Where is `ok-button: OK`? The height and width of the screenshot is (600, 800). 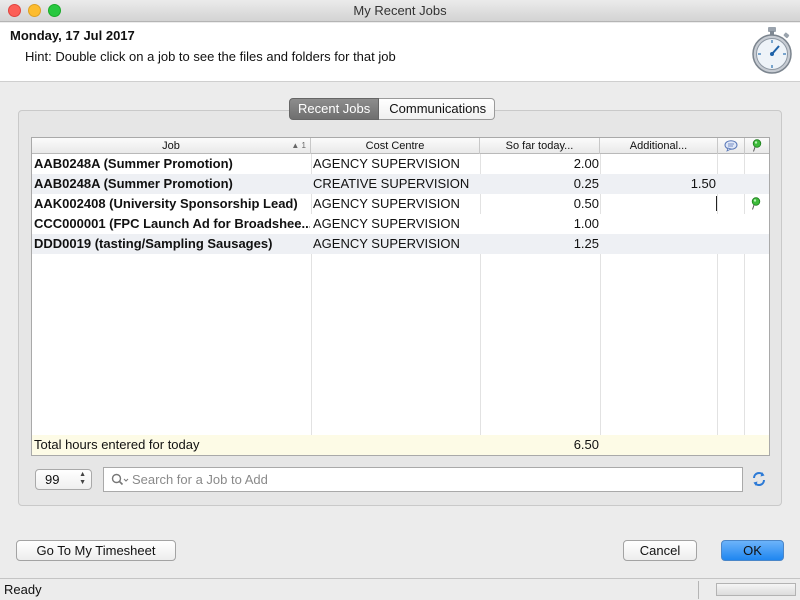
ok-button: OK is located at coordinates (752, 550).